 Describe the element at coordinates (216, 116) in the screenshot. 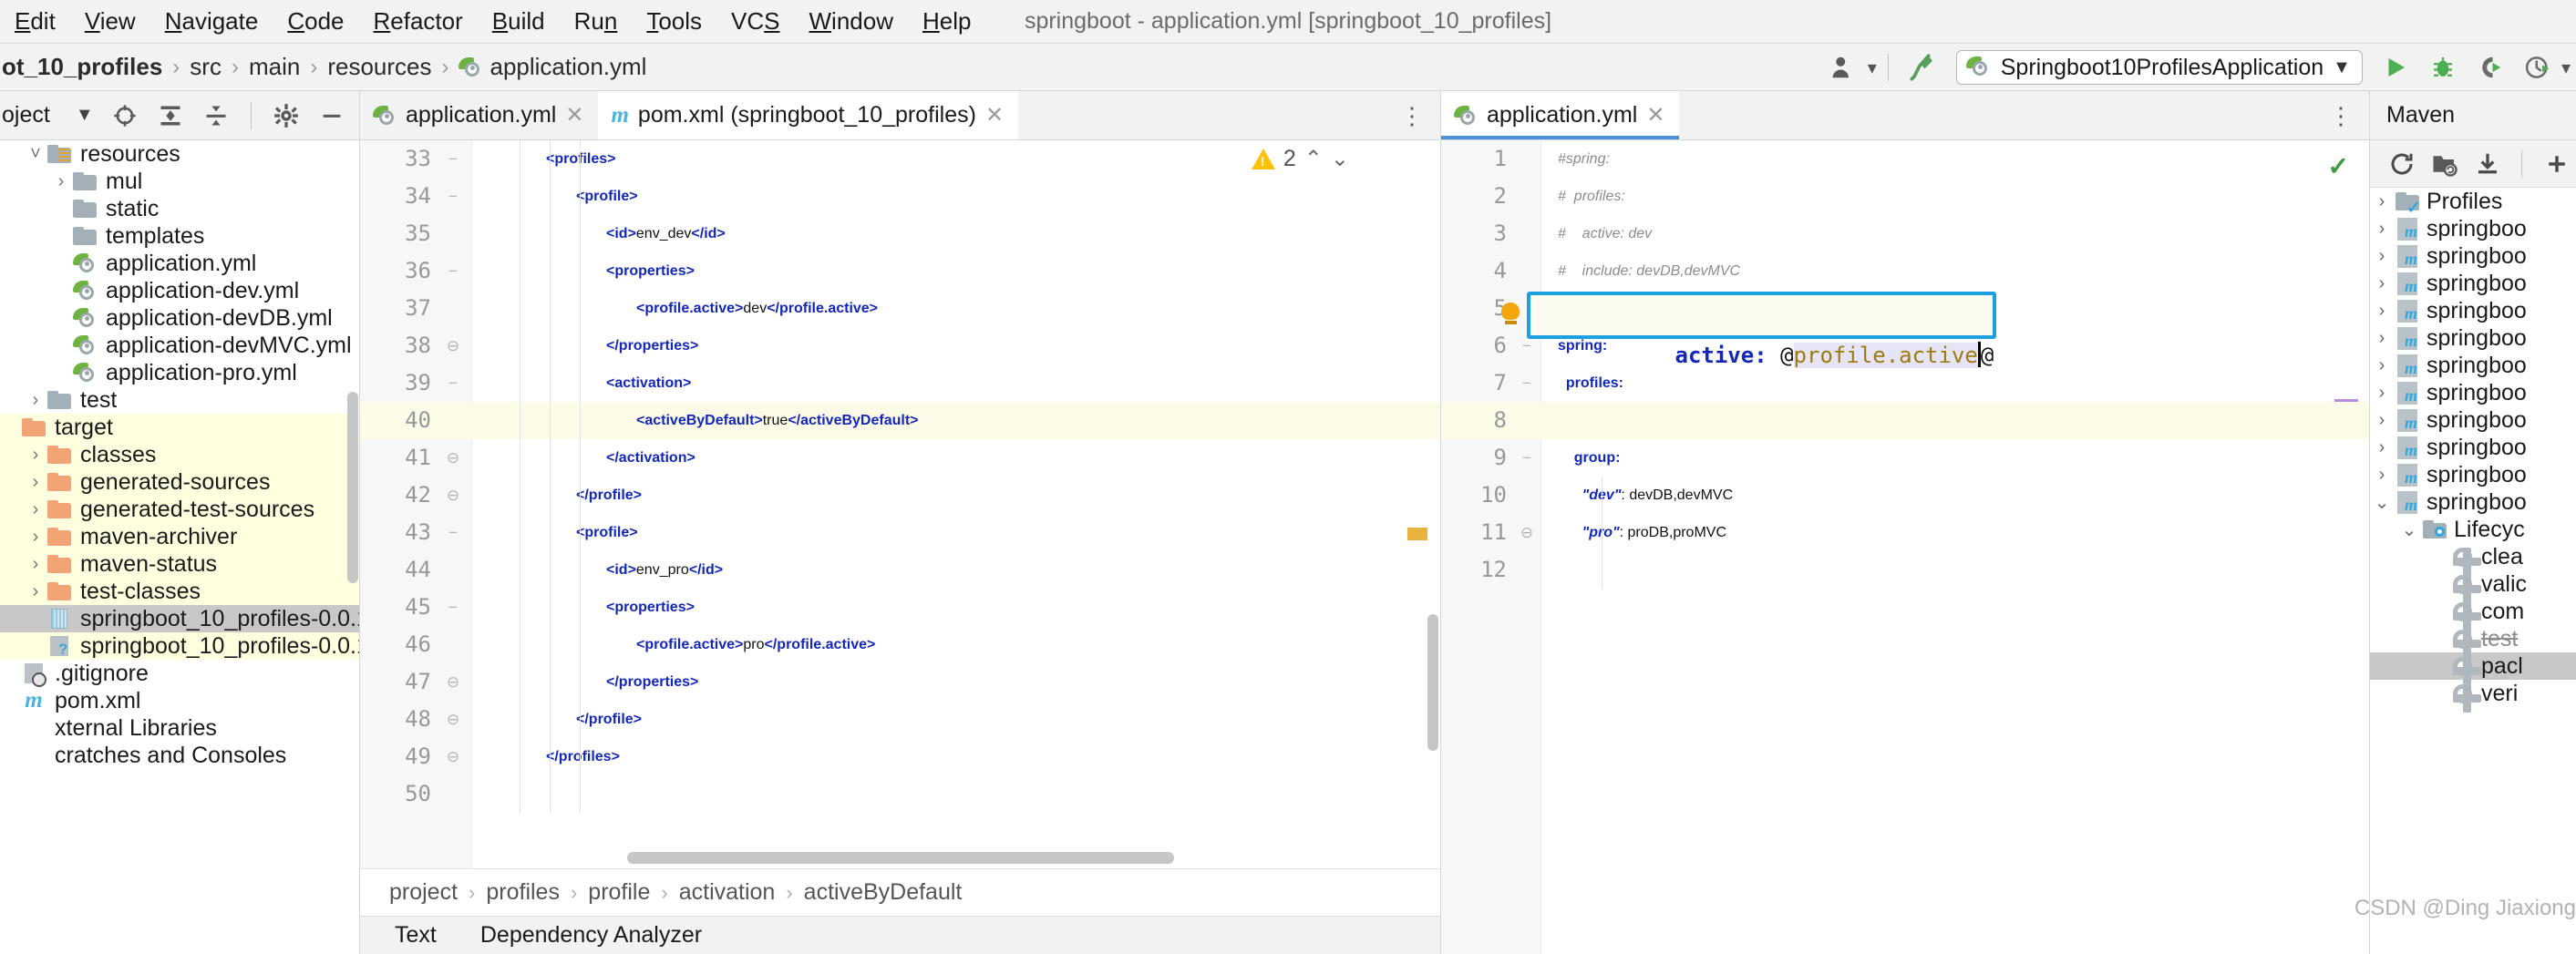

I see `collapse-all-icon` at that location.